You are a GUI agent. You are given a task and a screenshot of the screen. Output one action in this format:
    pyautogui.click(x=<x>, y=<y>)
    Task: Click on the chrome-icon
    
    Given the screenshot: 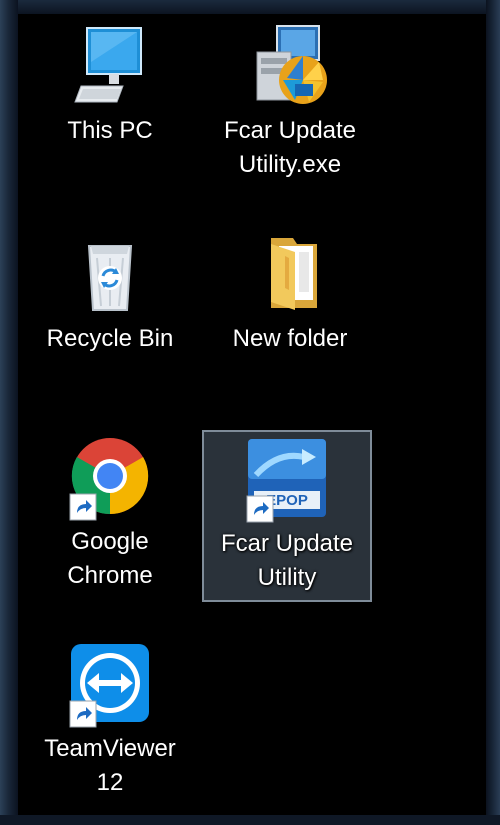 What is the action you would take?
    pyautogui.click(x=110, y=477)
    